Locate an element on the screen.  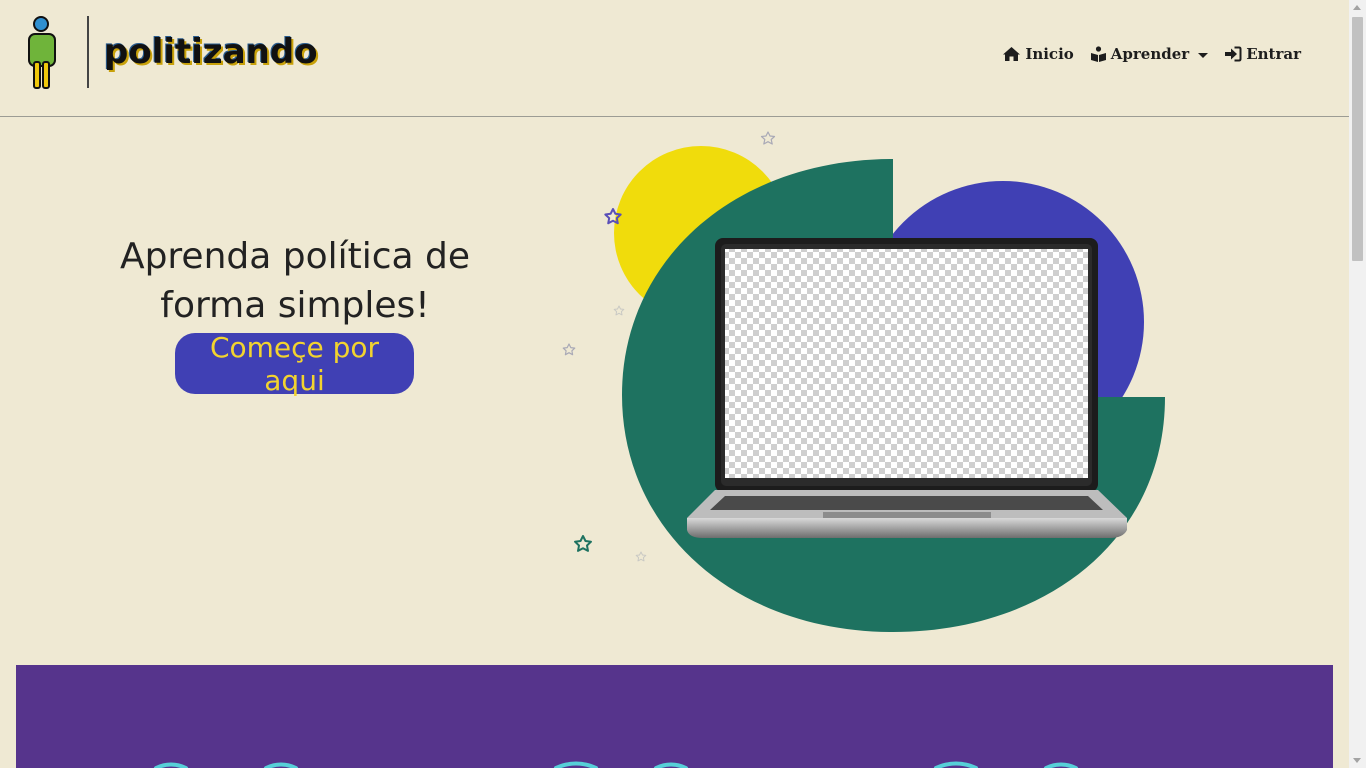
laptop-image is located at coordinates (907, 388).